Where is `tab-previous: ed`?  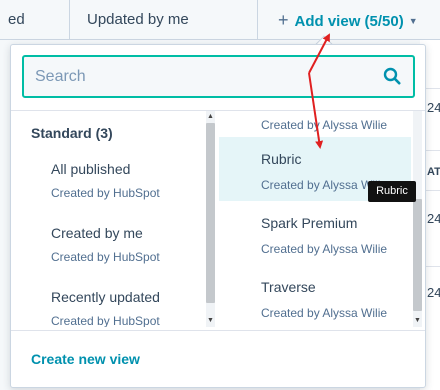
tab-previous: ed is located at coordinates (35, 20).